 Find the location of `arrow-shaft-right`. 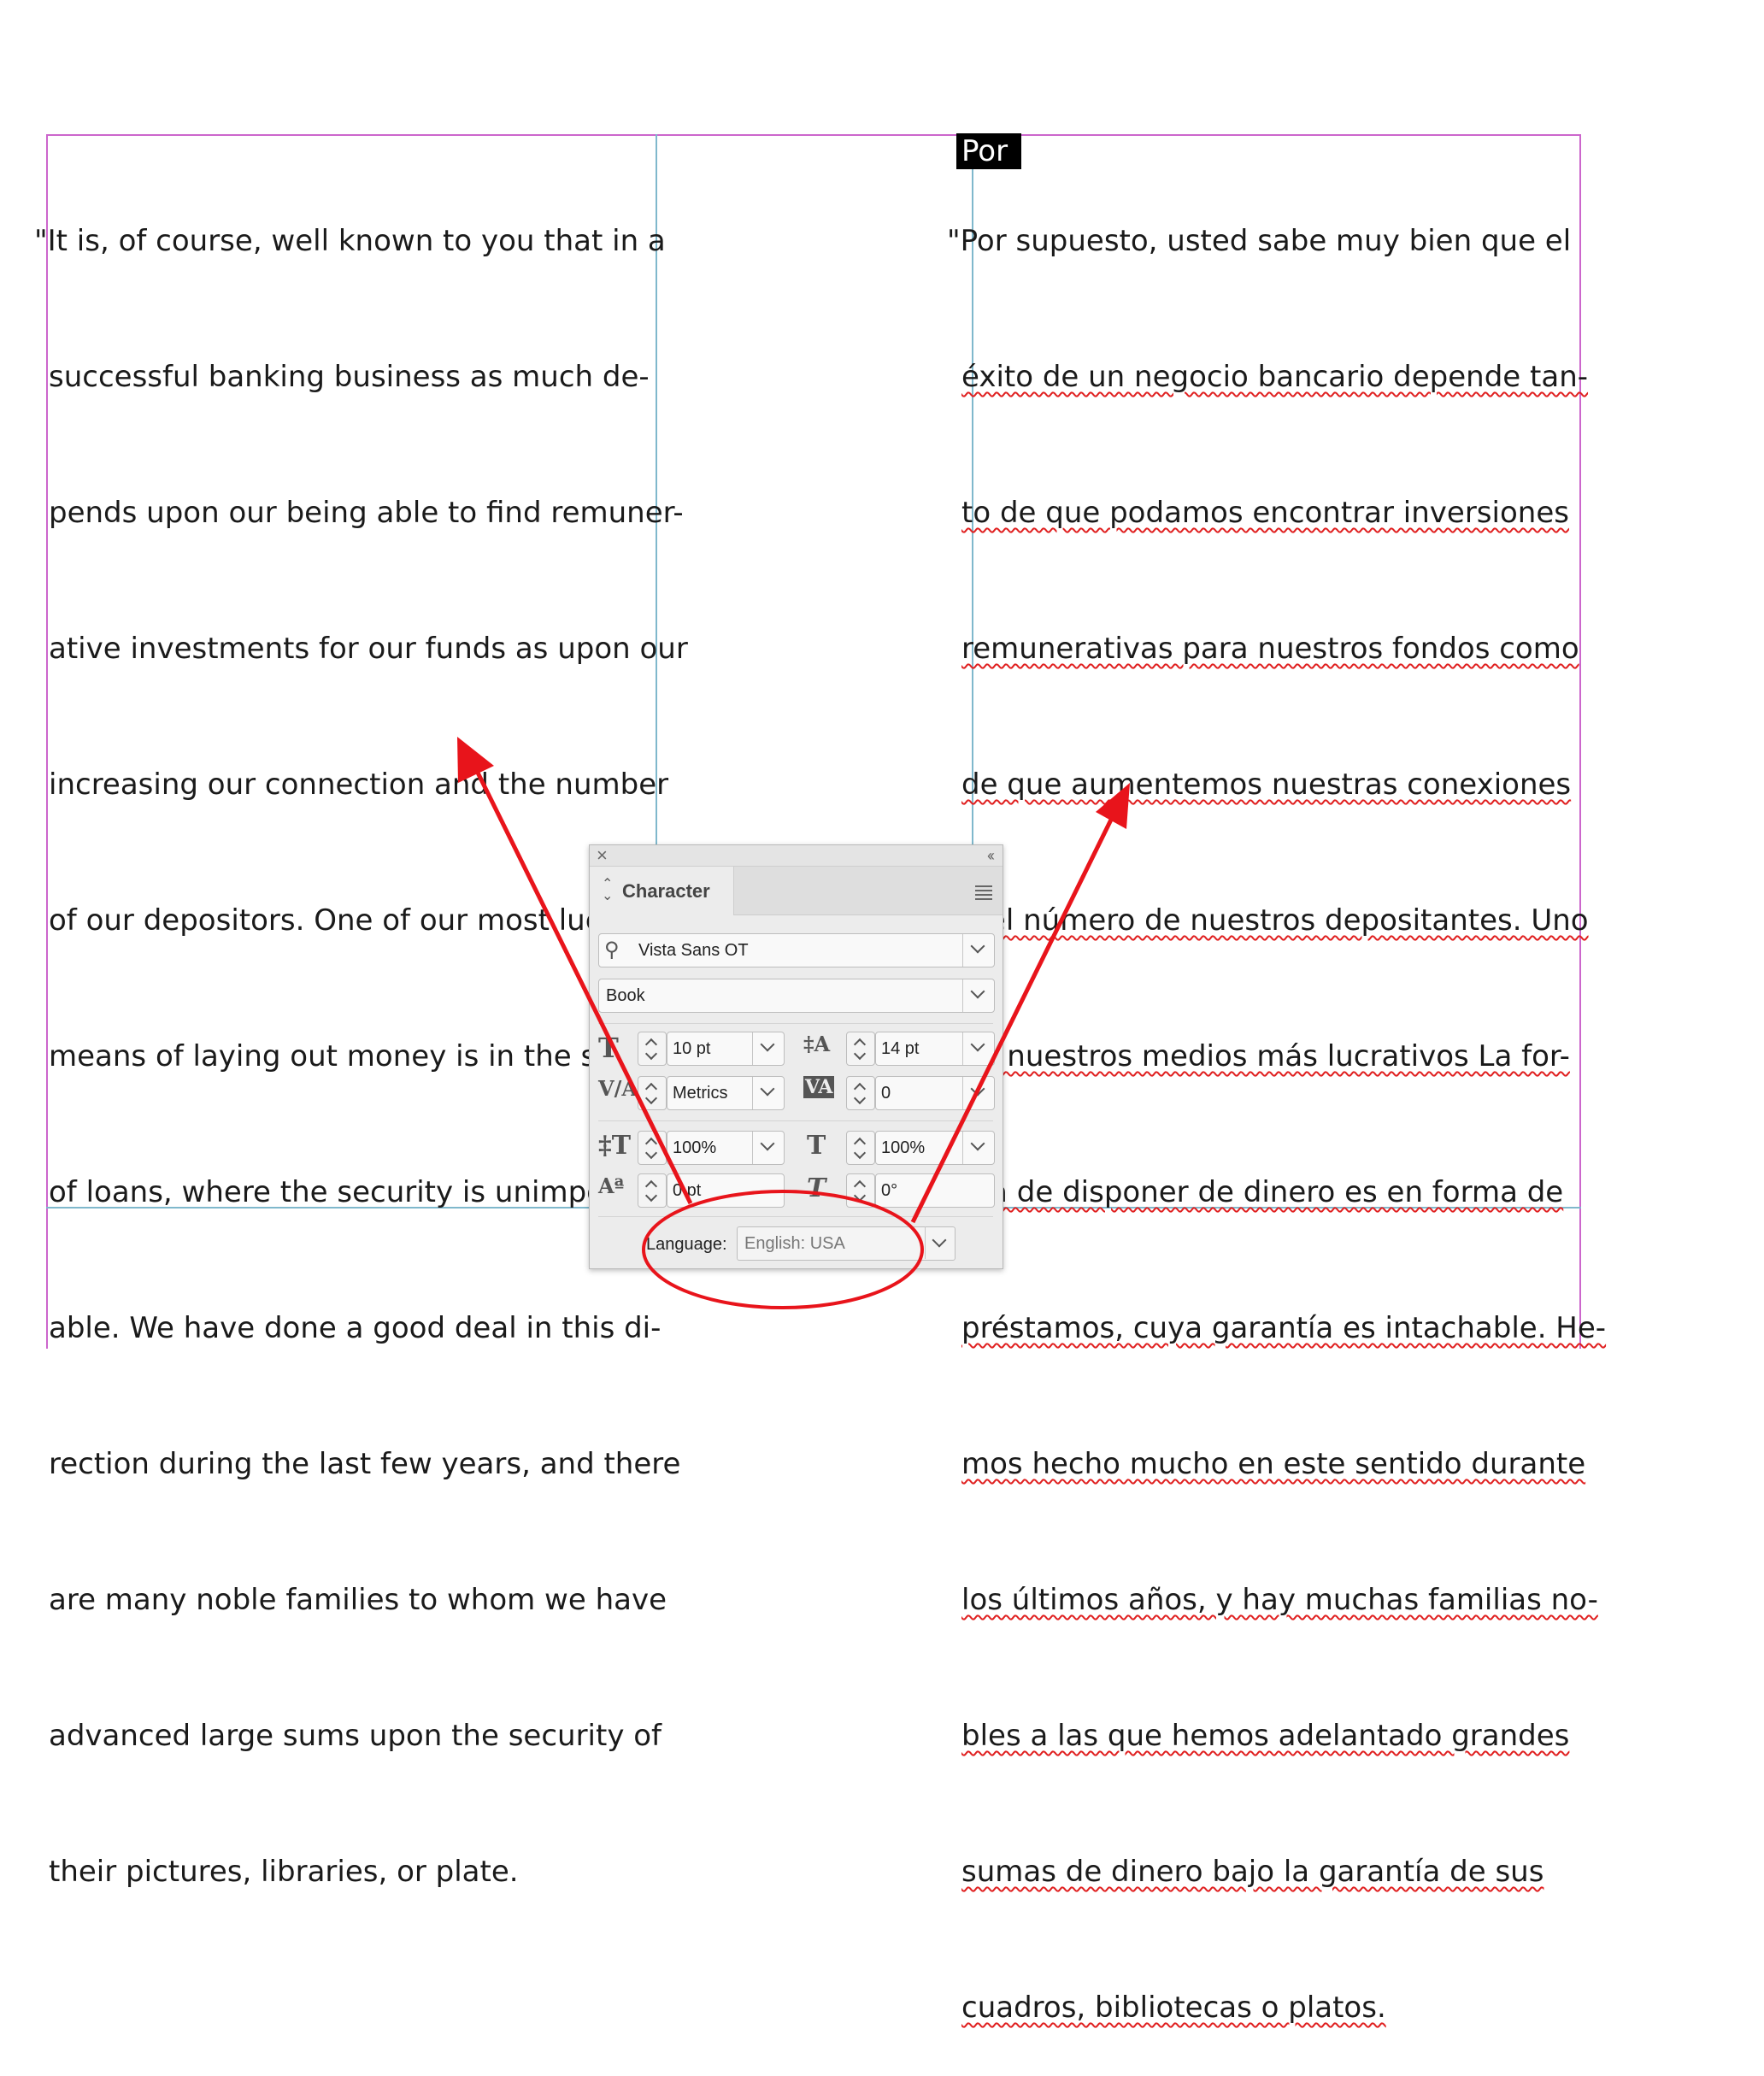

arrow-shaft-right is located at coordinates (1012, 1019).